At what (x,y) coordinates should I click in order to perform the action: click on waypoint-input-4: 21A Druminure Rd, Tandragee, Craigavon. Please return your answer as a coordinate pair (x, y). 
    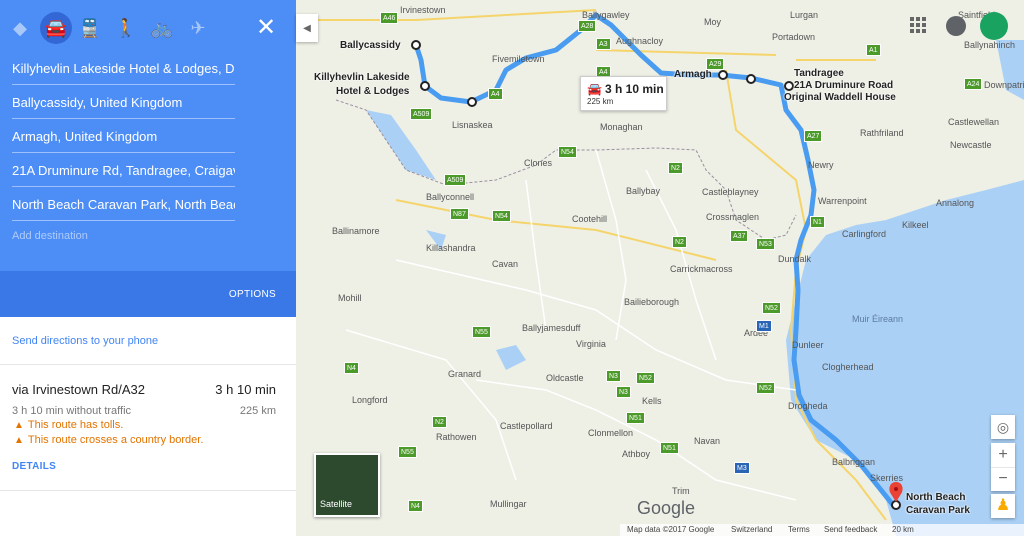
    Looking at the image, I should click on (123, 173).